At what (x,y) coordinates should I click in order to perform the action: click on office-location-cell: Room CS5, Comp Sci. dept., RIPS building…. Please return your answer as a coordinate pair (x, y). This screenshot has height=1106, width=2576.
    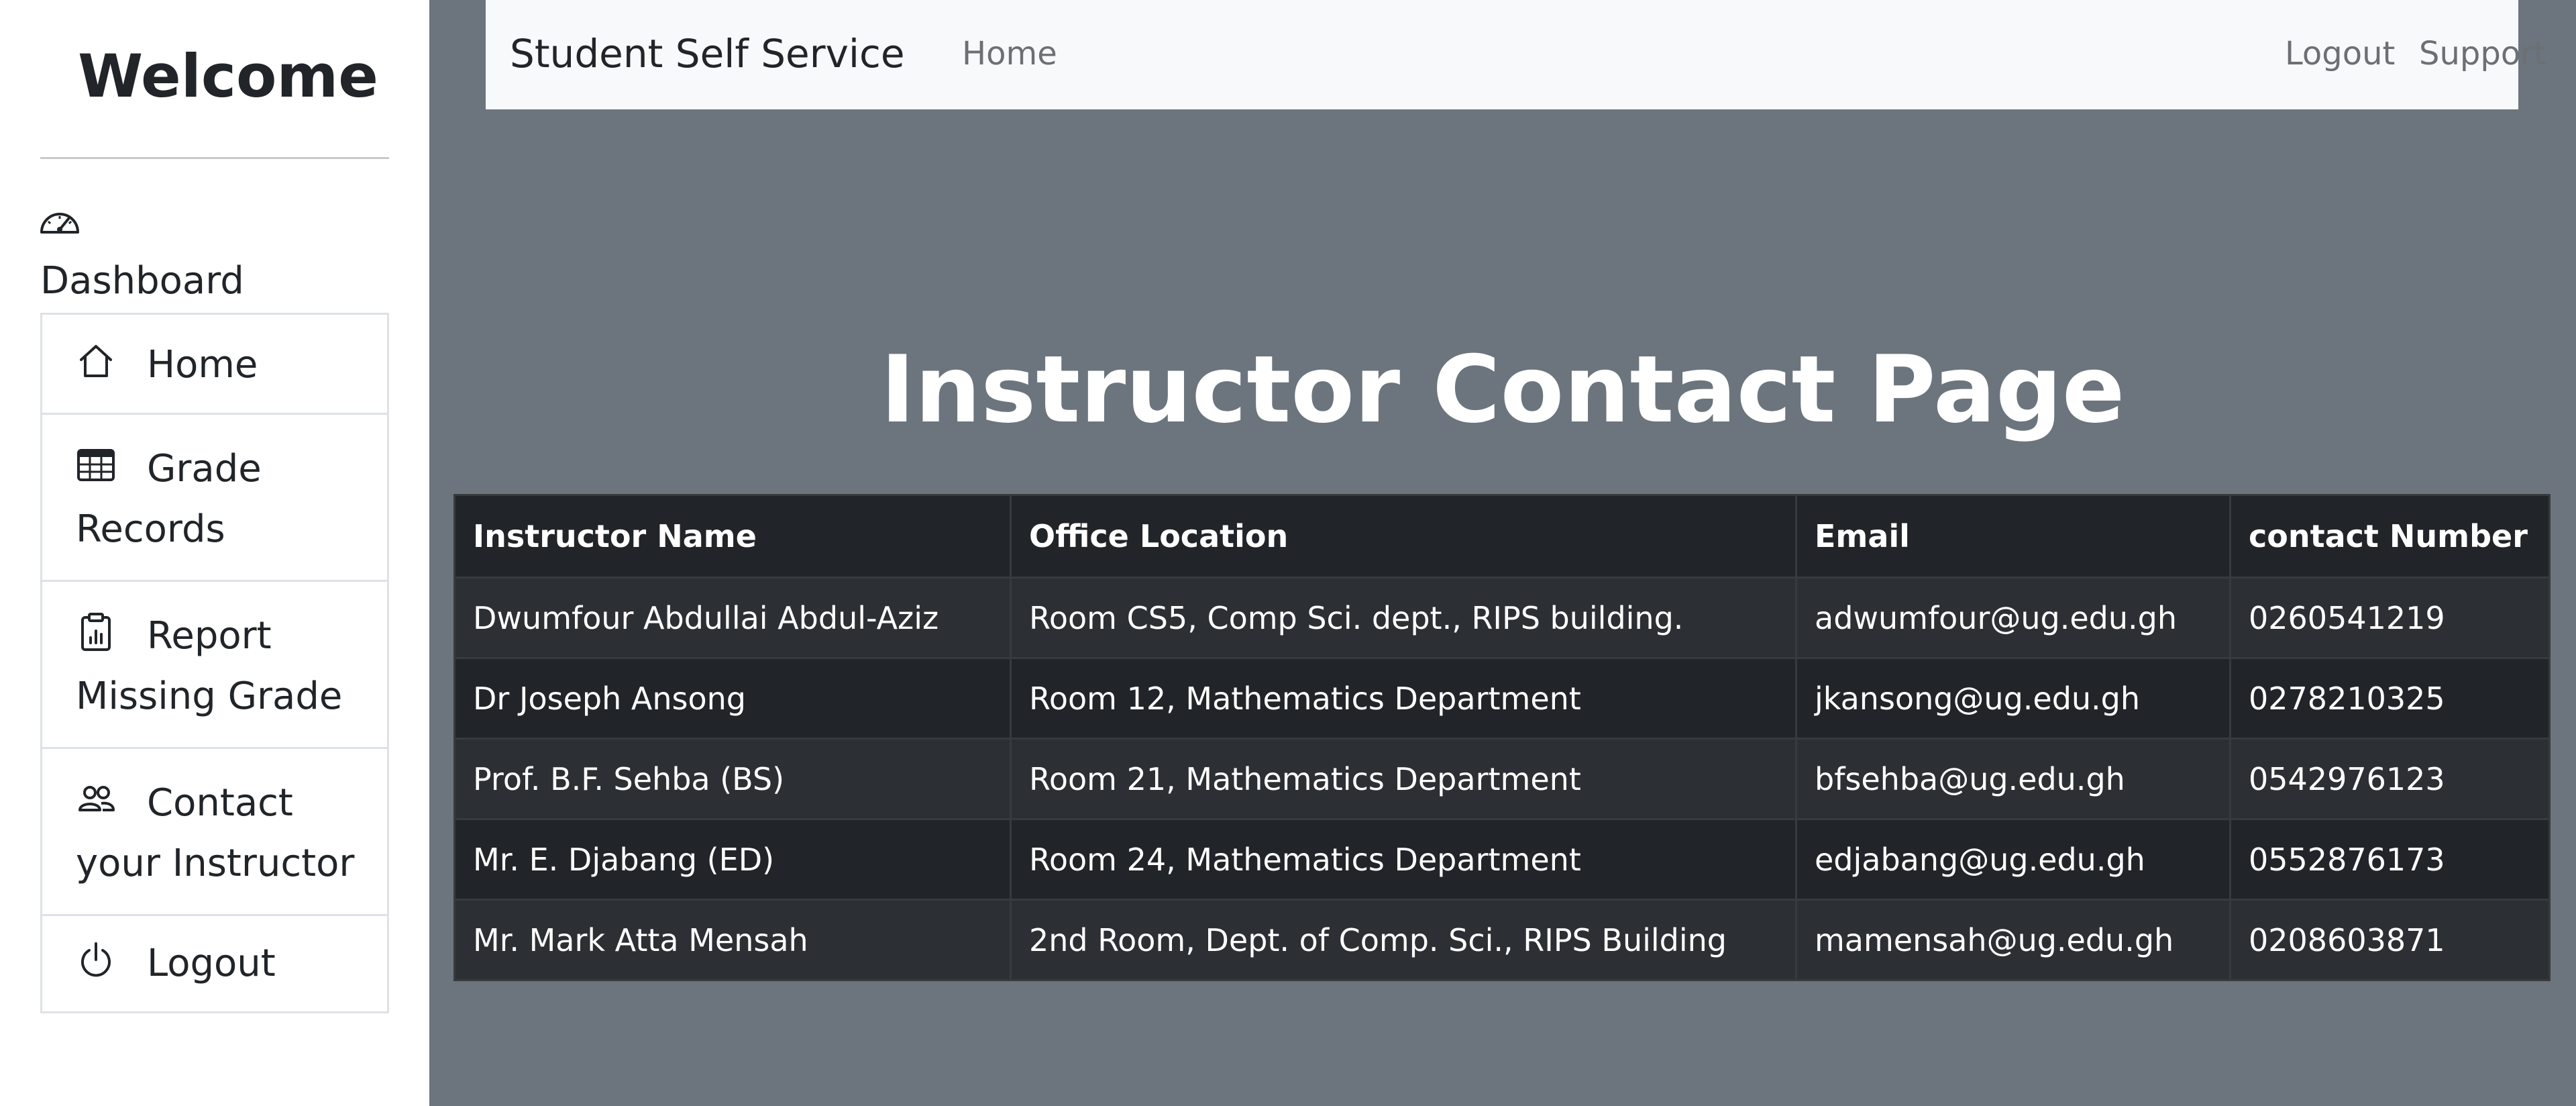
    Looking at the image, I should click on (1403, 617).